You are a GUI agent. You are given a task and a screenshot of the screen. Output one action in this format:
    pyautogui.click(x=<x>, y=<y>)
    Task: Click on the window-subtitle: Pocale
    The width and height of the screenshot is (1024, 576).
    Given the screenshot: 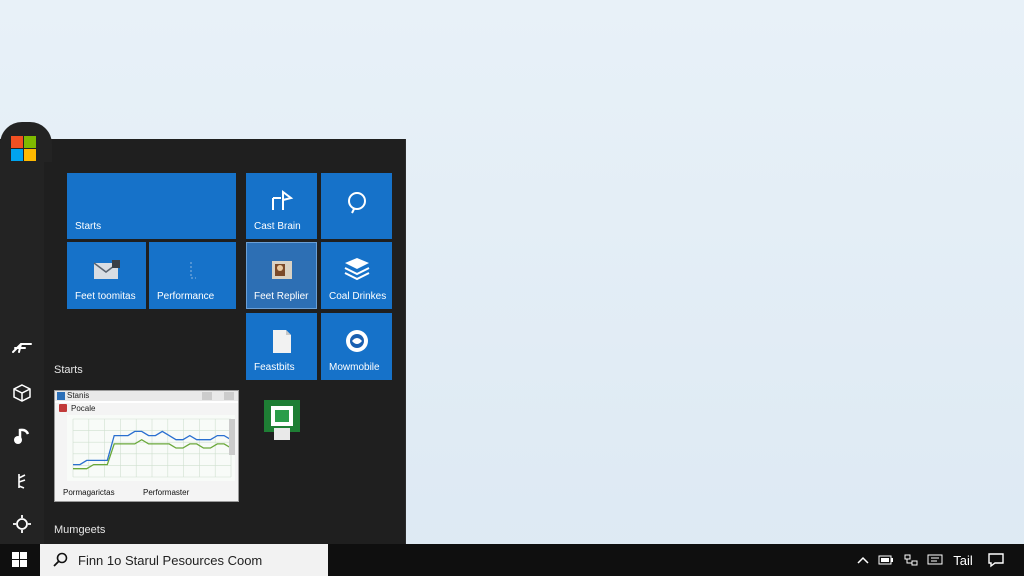 What is the action you would take?
    pyautogui.click(x=83, y=408)
    